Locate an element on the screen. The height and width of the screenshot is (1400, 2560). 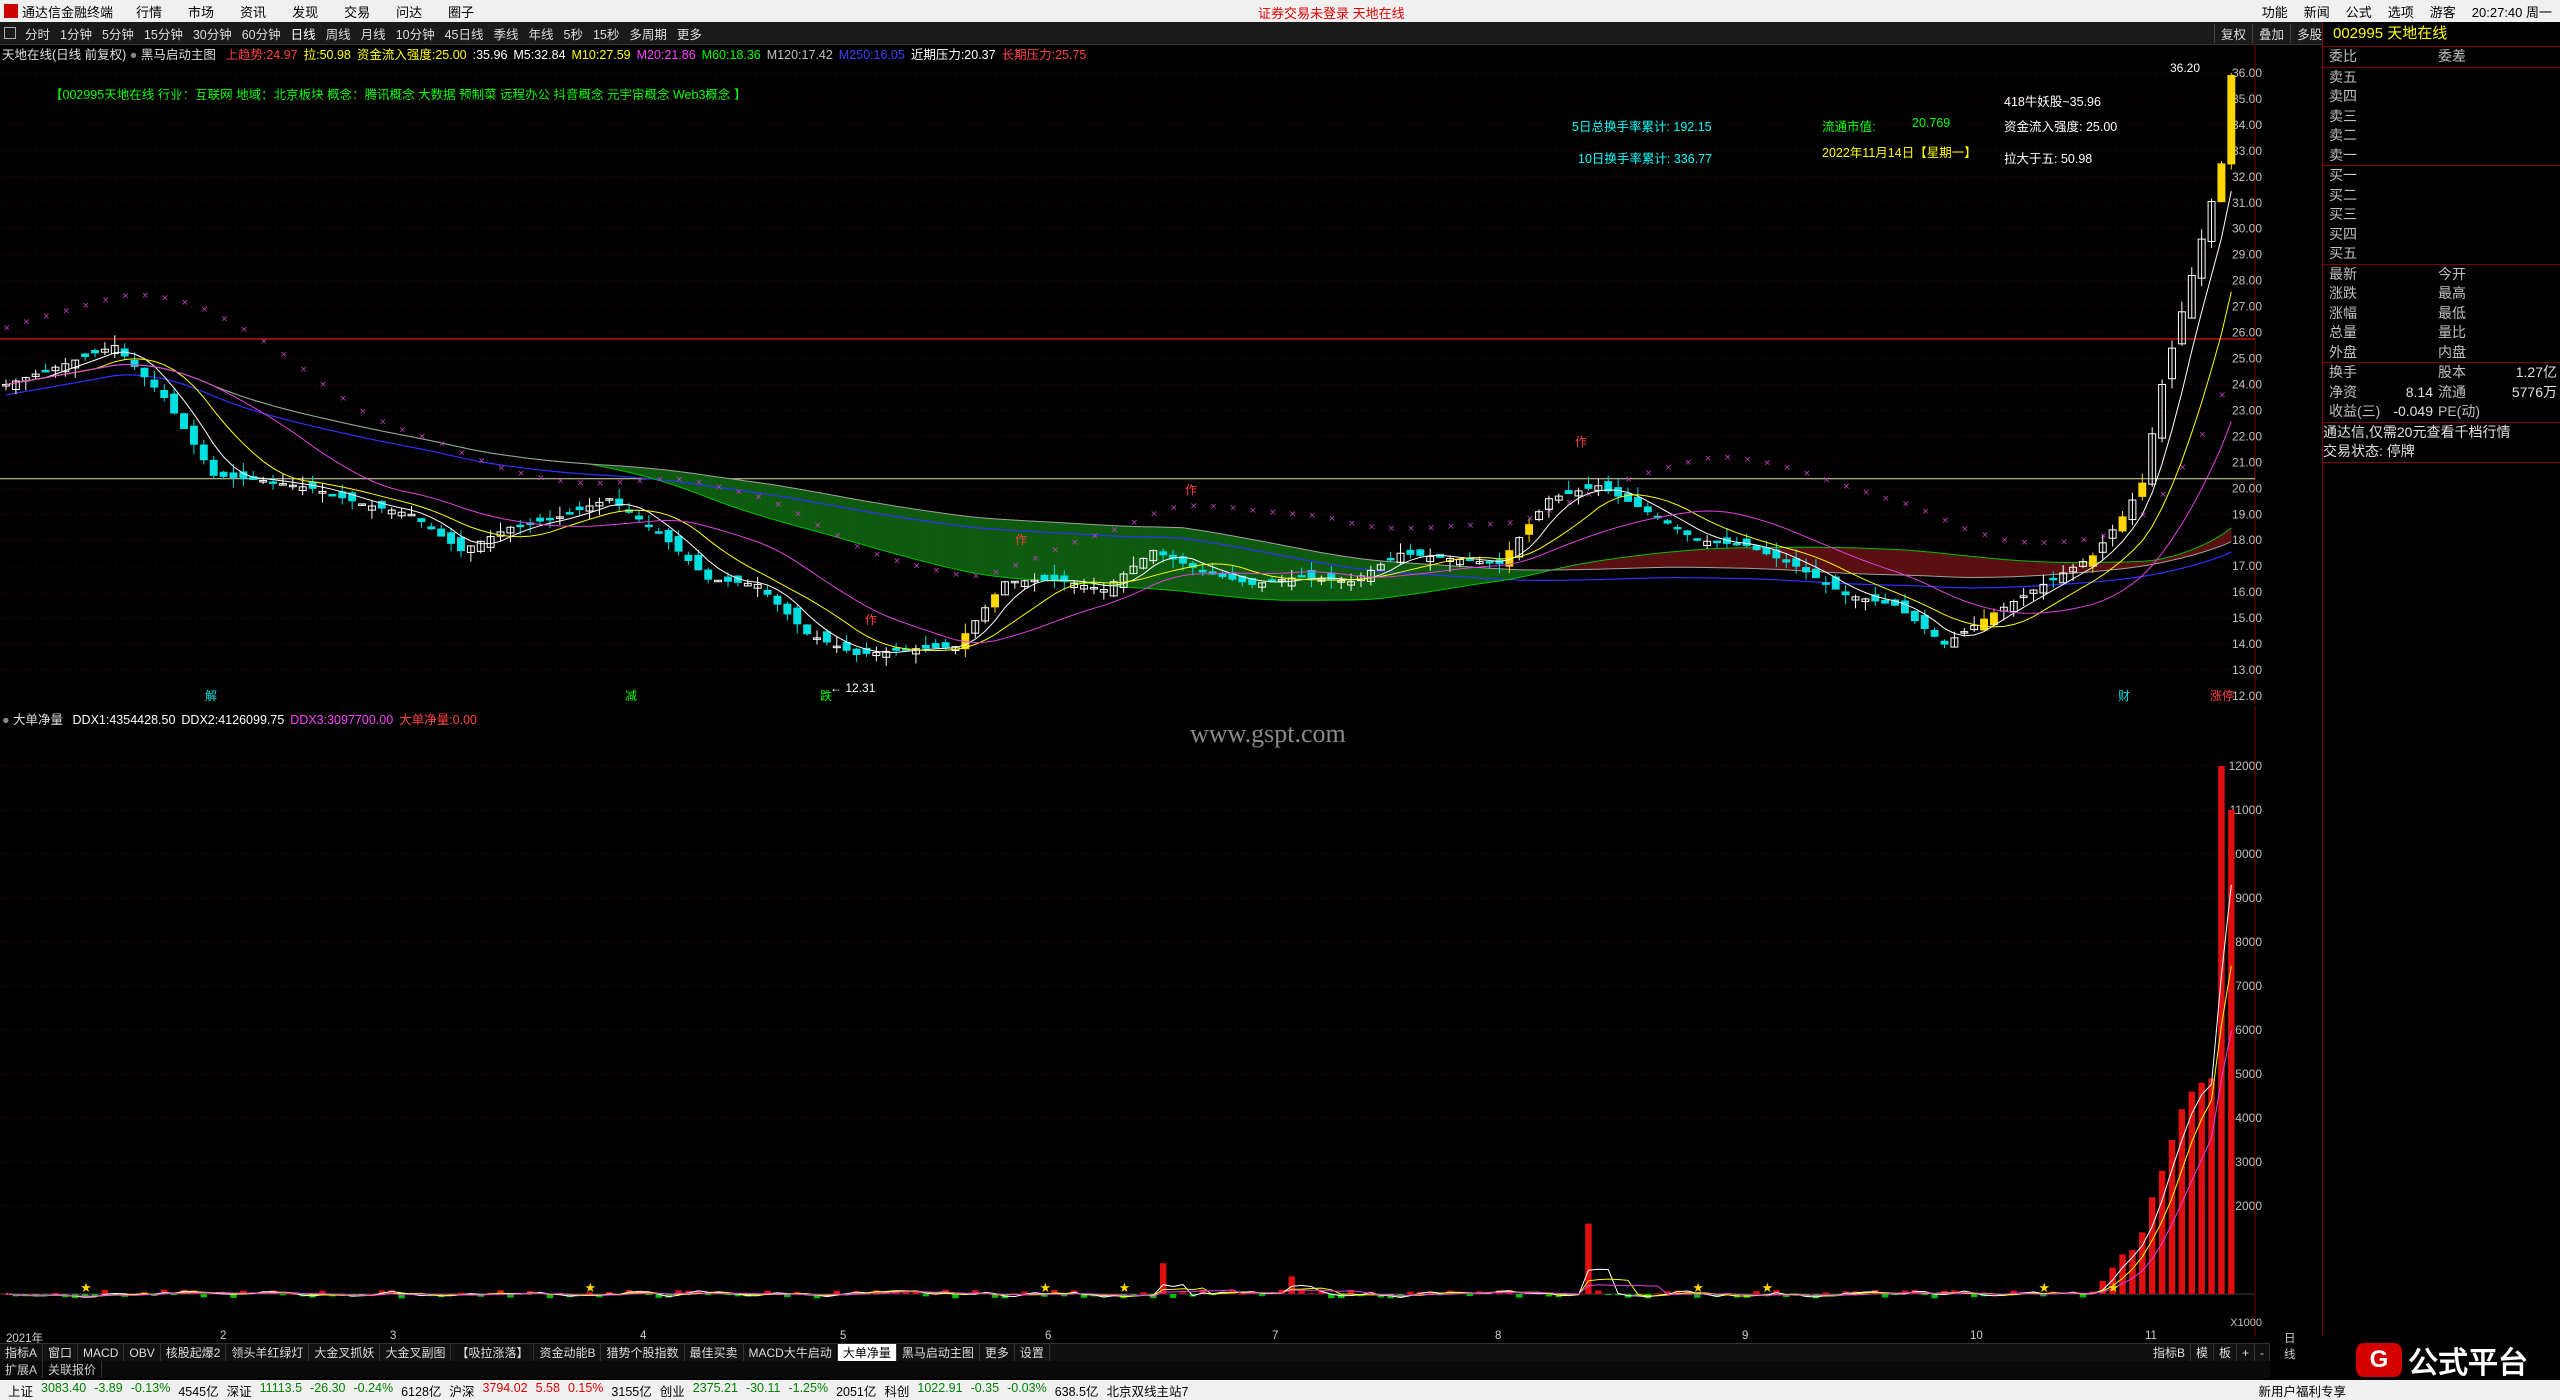
period-button: 1分钟 is located at coordinates (76, 33).